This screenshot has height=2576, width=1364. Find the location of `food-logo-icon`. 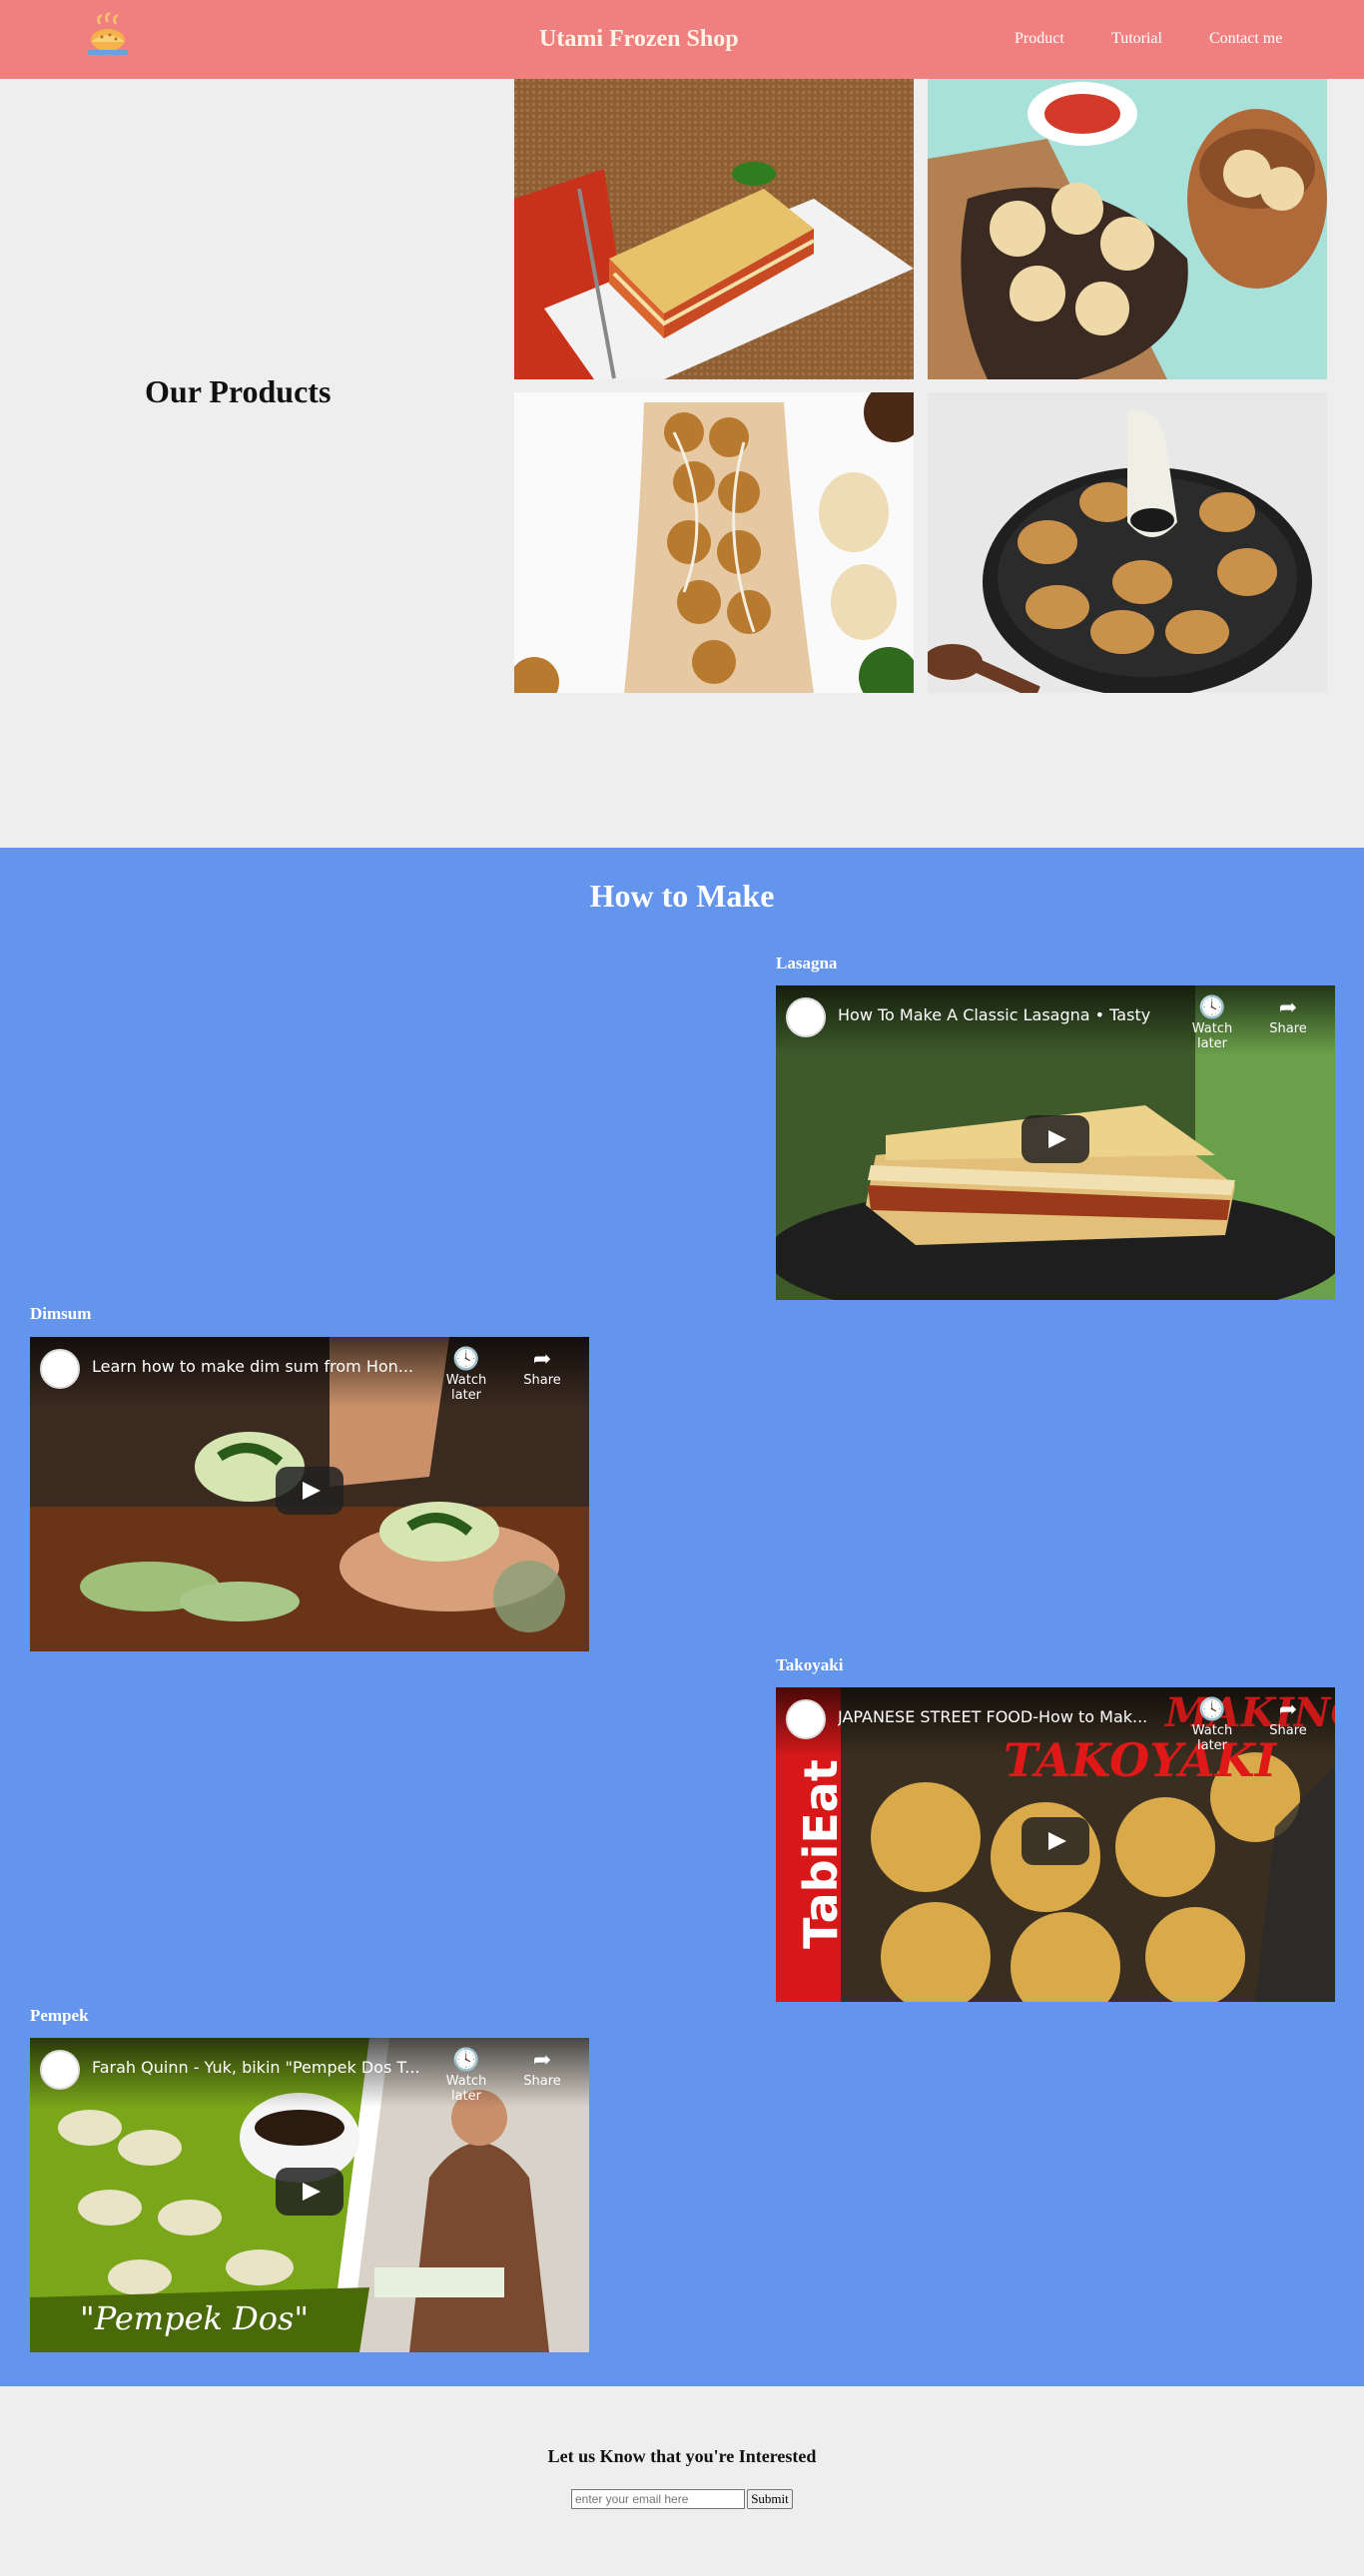

food-logo-icon is located at coordinates (108, 38).